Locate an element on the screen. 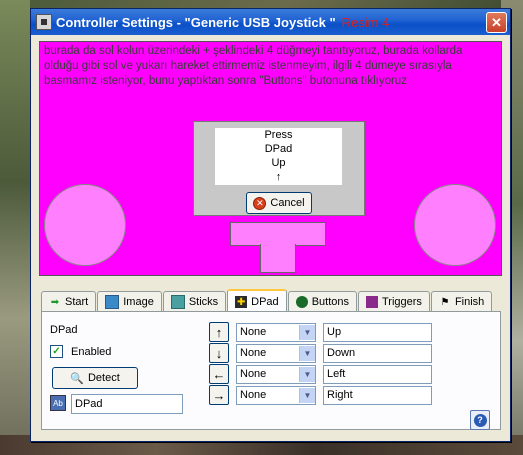 The width and height of the screenshot is (523, 455). right-binding-select: None ▼ is located at coordinates (276, 395).